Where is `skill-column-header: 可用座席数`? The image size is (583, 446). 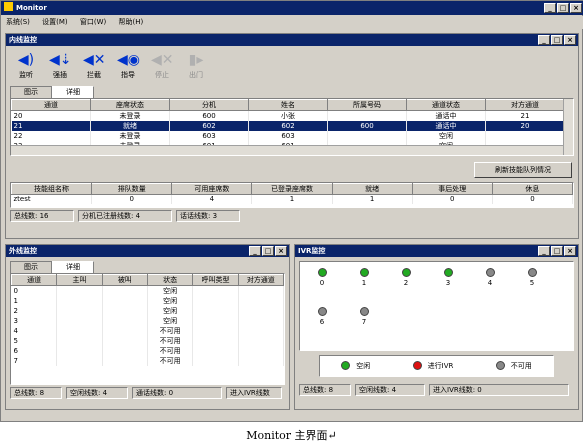 skill-column-header: 可用座席数 is located at coordinates (212, 189).